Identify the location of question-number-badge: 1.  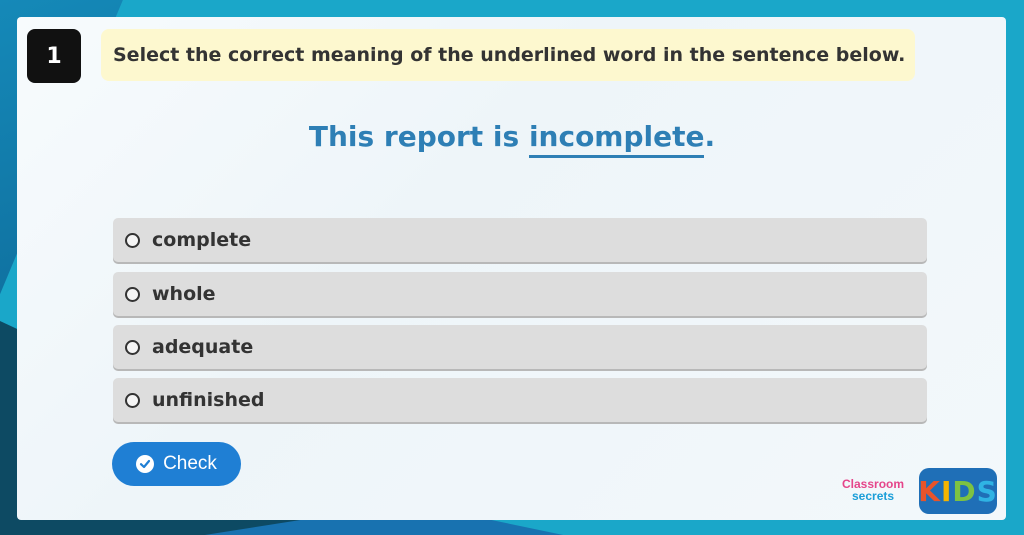
(54, 56).